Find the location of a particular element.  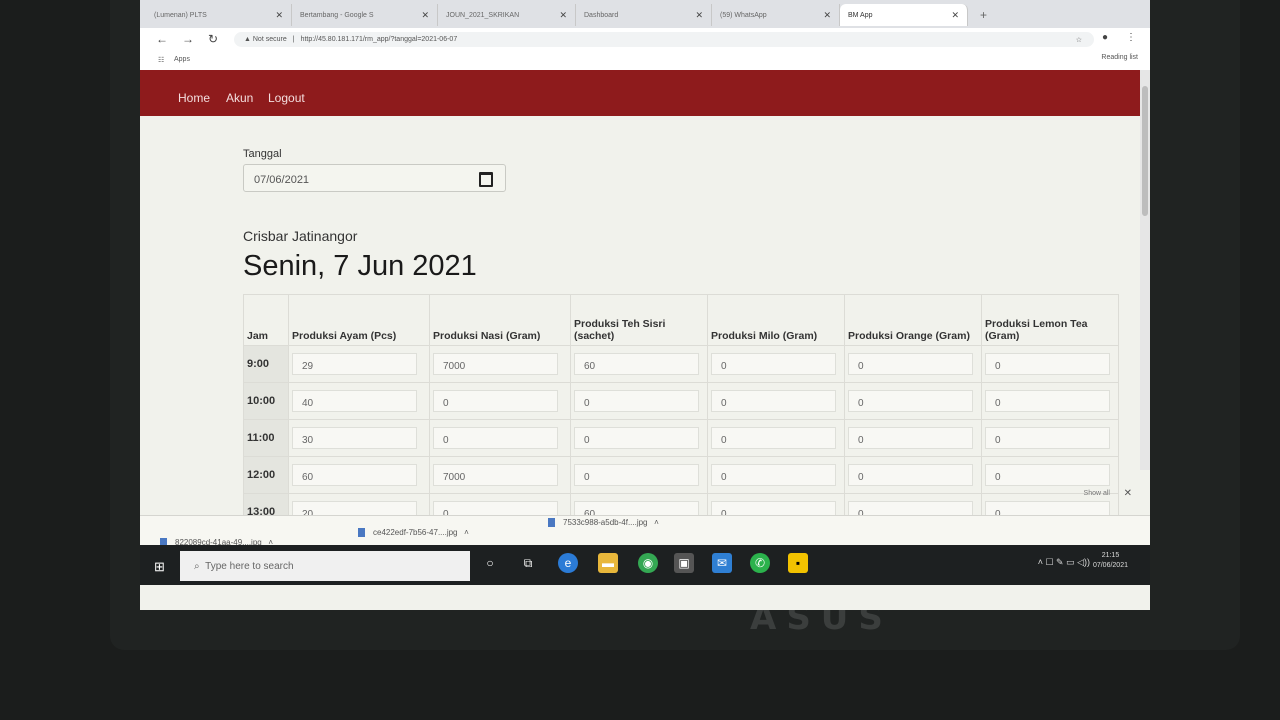

cortana-icon: ○ is located at coordinates (490, 563).